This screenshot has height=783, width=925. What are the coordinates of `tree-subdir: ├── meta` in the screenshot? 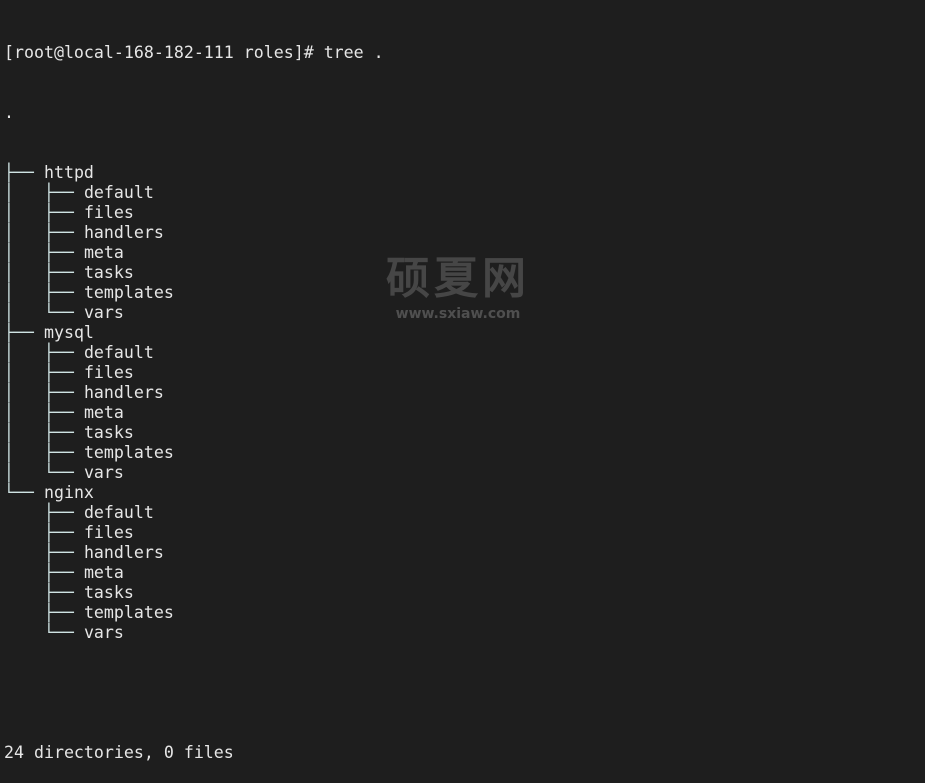 It's located at (64, 572).